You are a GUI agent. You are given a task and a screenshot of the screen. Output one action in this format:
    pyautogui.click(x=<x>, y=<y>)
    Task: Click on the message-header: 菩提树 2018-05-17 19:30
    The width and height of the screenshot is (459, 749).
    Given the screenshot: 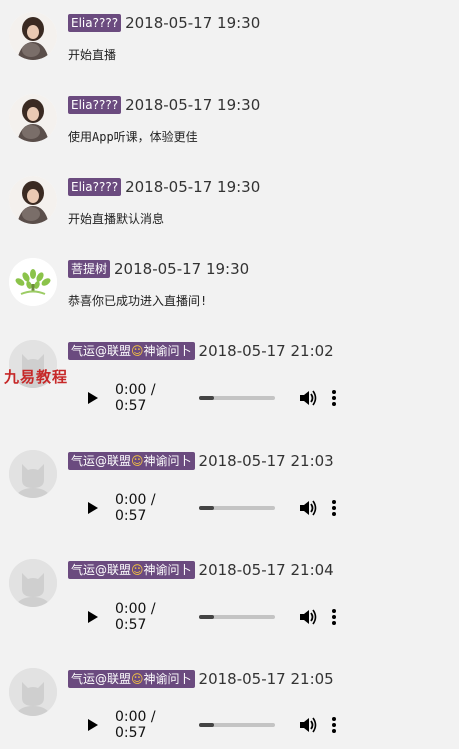 What is the action you would take?
    pyautogui.click(x=158, y=268)
    